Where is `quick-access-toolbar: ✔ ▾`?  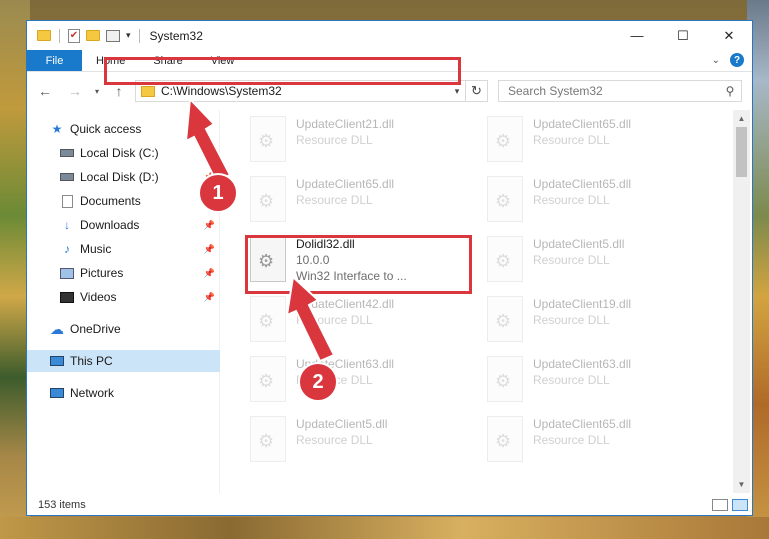
quick-access-toolbar: ✔ ▾ is located at coordinates (84, 35).